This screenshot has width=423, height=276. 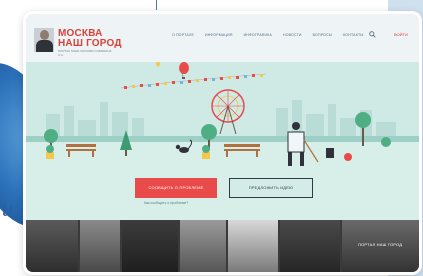 I want to click on ferris-wheel, so click(x=228, y=112).